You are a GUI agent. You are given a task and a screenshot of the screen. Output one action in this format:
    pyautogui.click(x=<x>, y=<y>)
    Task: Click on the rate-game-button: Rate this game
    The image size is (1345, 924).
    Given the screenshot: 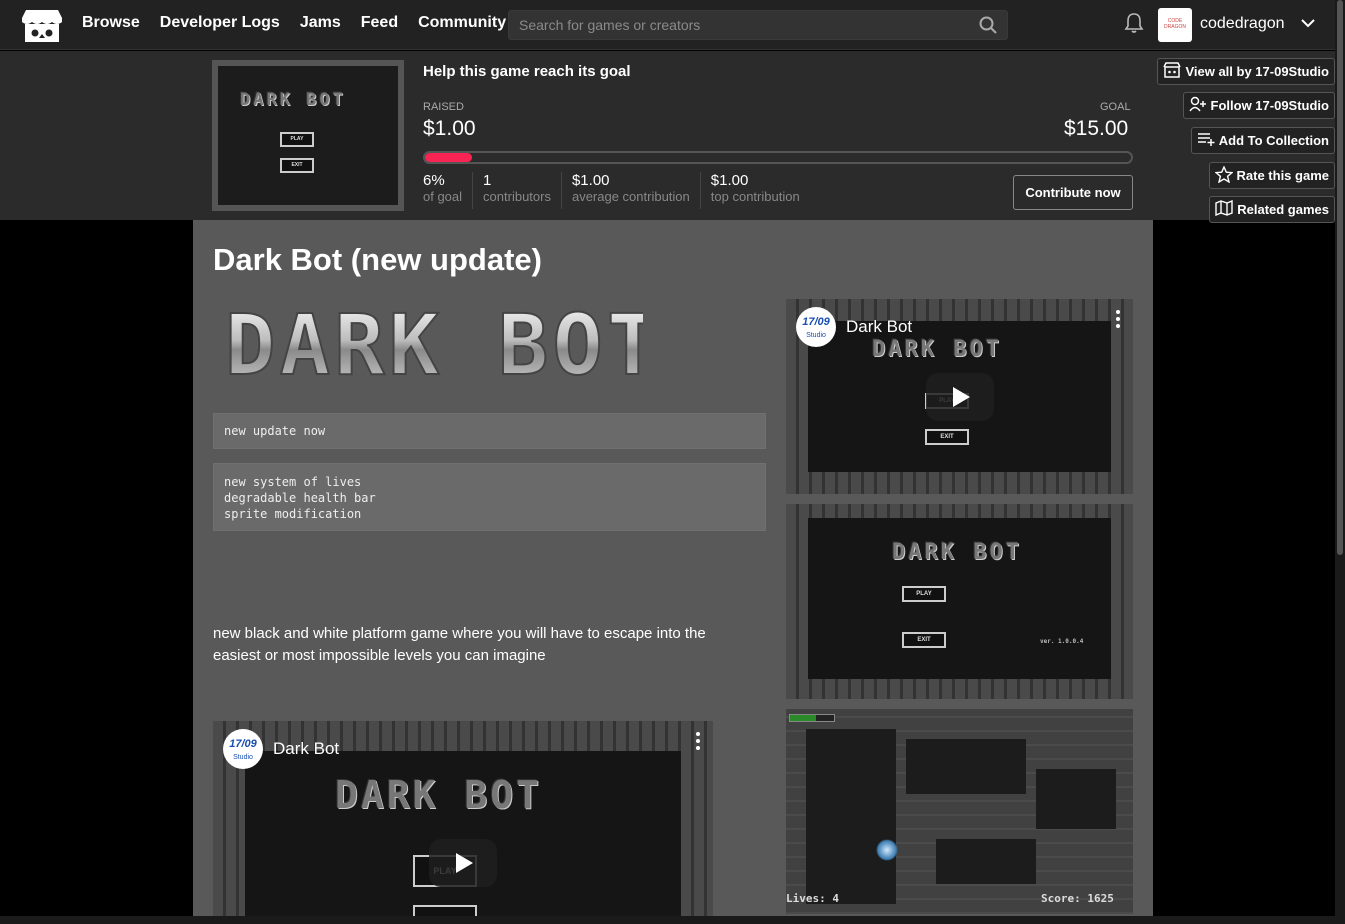 What is the action you would take?
    pyautogui.click(x=1271, y=175)
    